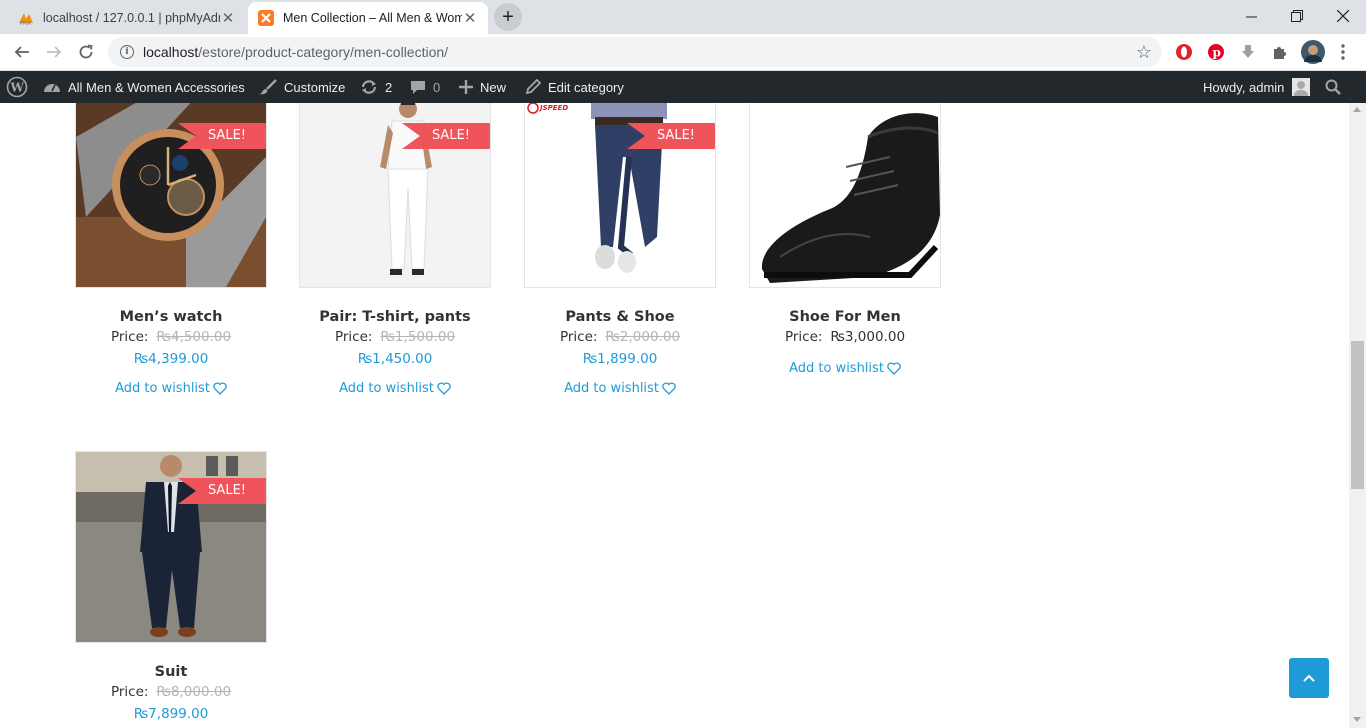 Image resolution: width=1366 pixels, height=728 pixels. Describe the element at coordinates (25, 23) in the screenshot. I see `svg-text: PMA` at that location.